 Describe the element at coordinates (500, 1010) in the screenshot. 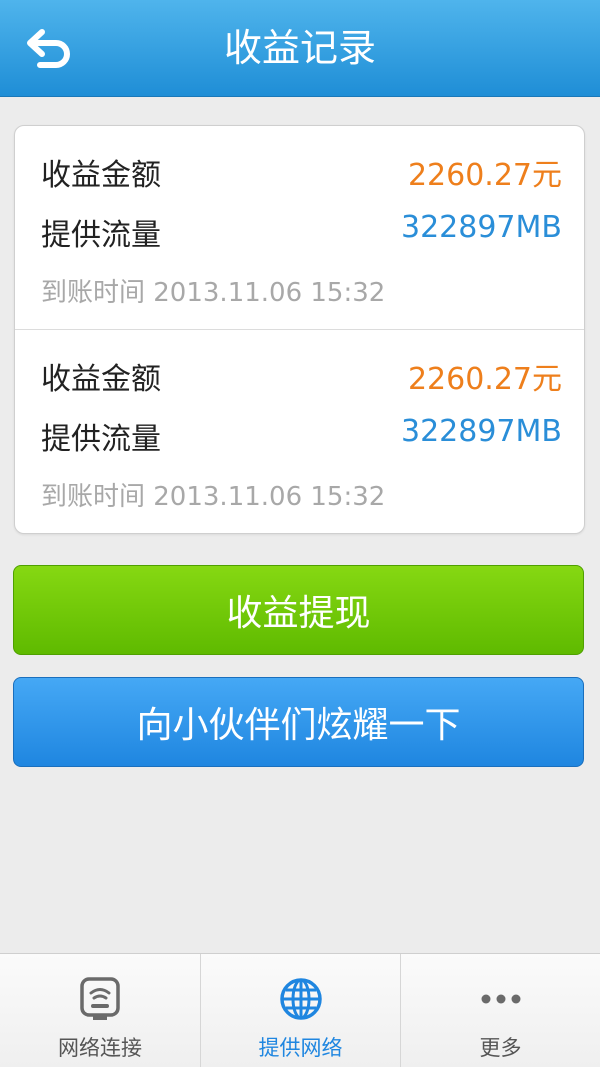

I see `tab-more: 更多` at that location.